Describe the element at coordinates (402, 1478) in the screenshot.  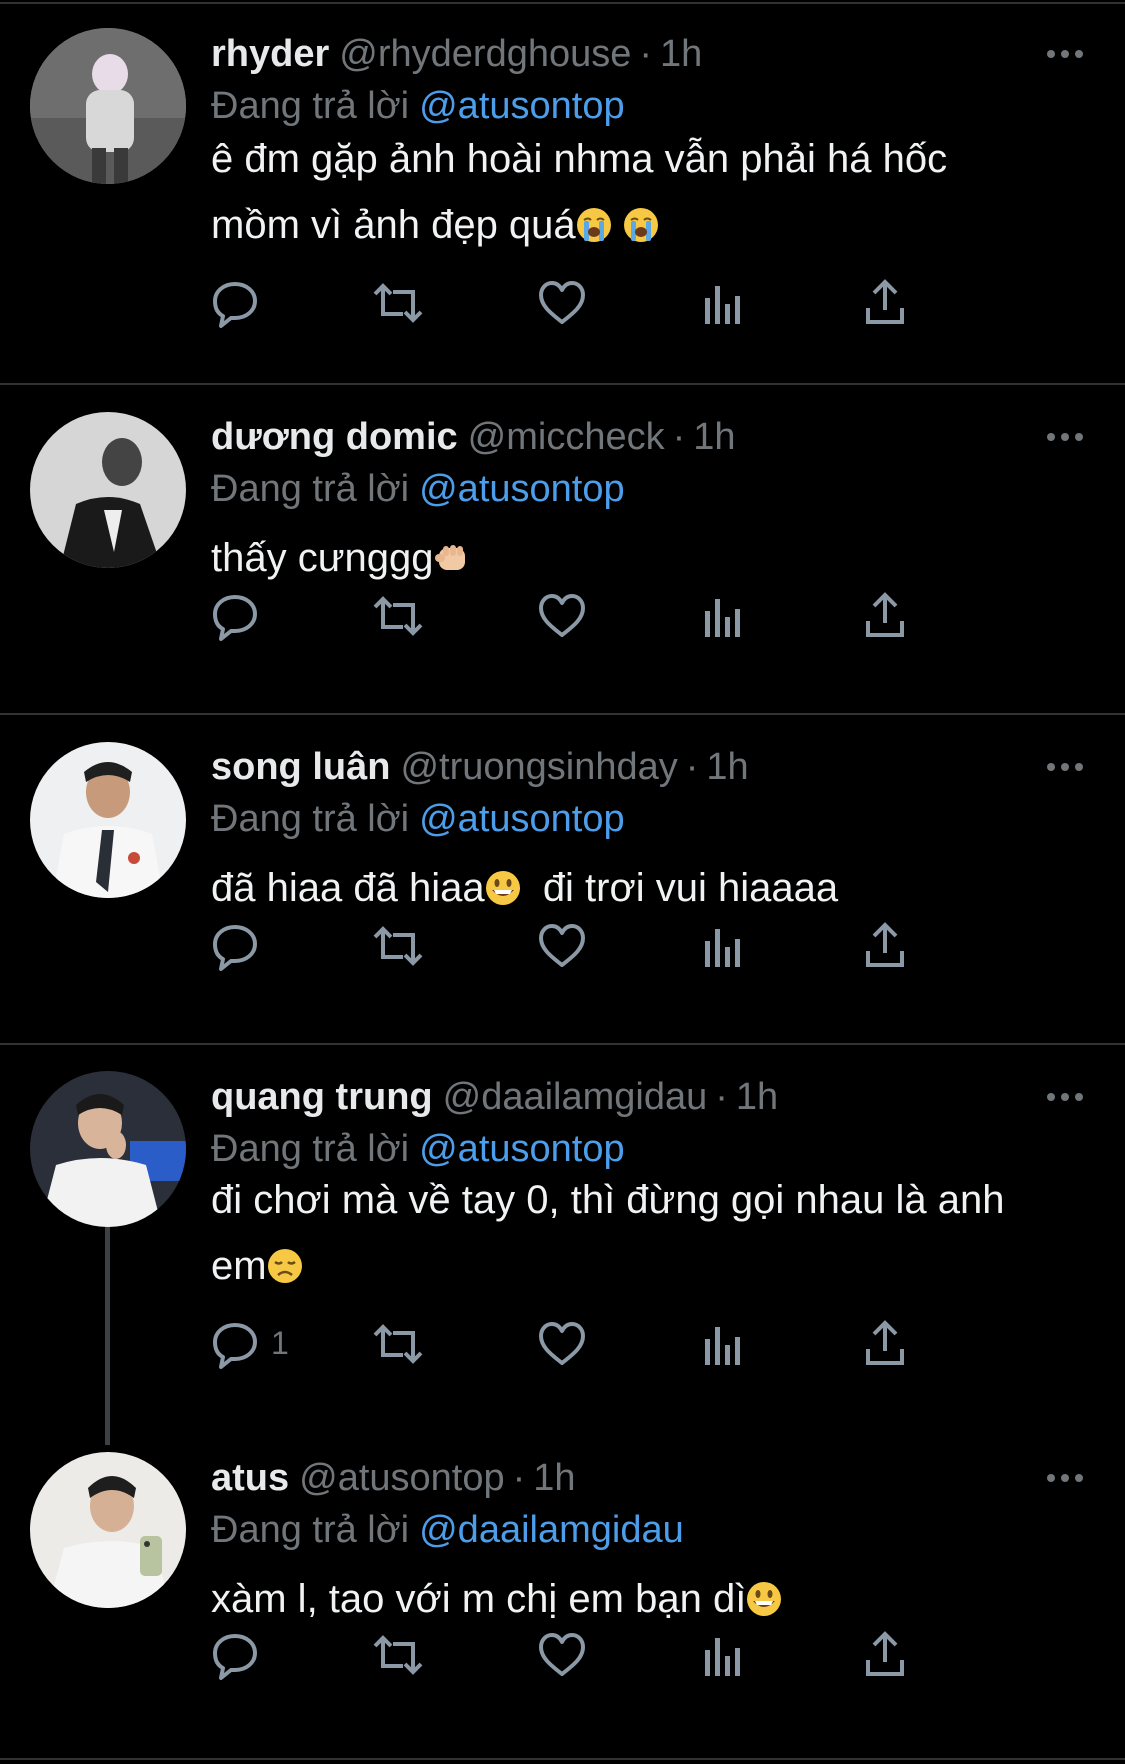
I see `user-handle: @atusontop` at that location.